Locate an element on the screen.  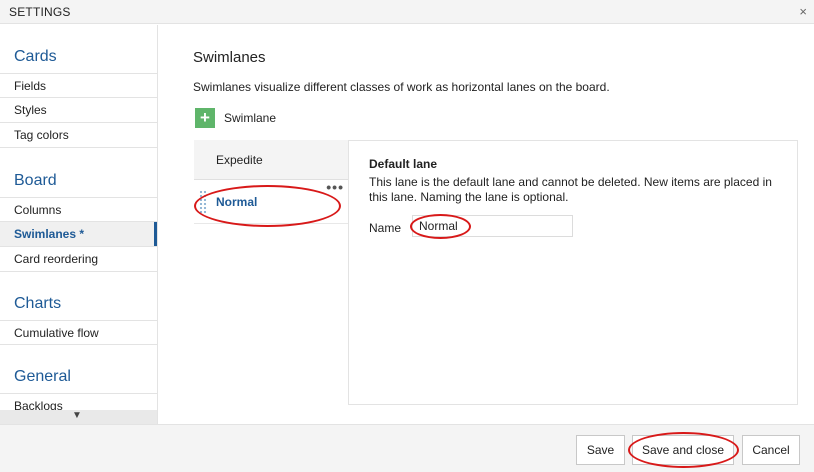
sidebar-group-board: Board is located at coordinates (35, 180).